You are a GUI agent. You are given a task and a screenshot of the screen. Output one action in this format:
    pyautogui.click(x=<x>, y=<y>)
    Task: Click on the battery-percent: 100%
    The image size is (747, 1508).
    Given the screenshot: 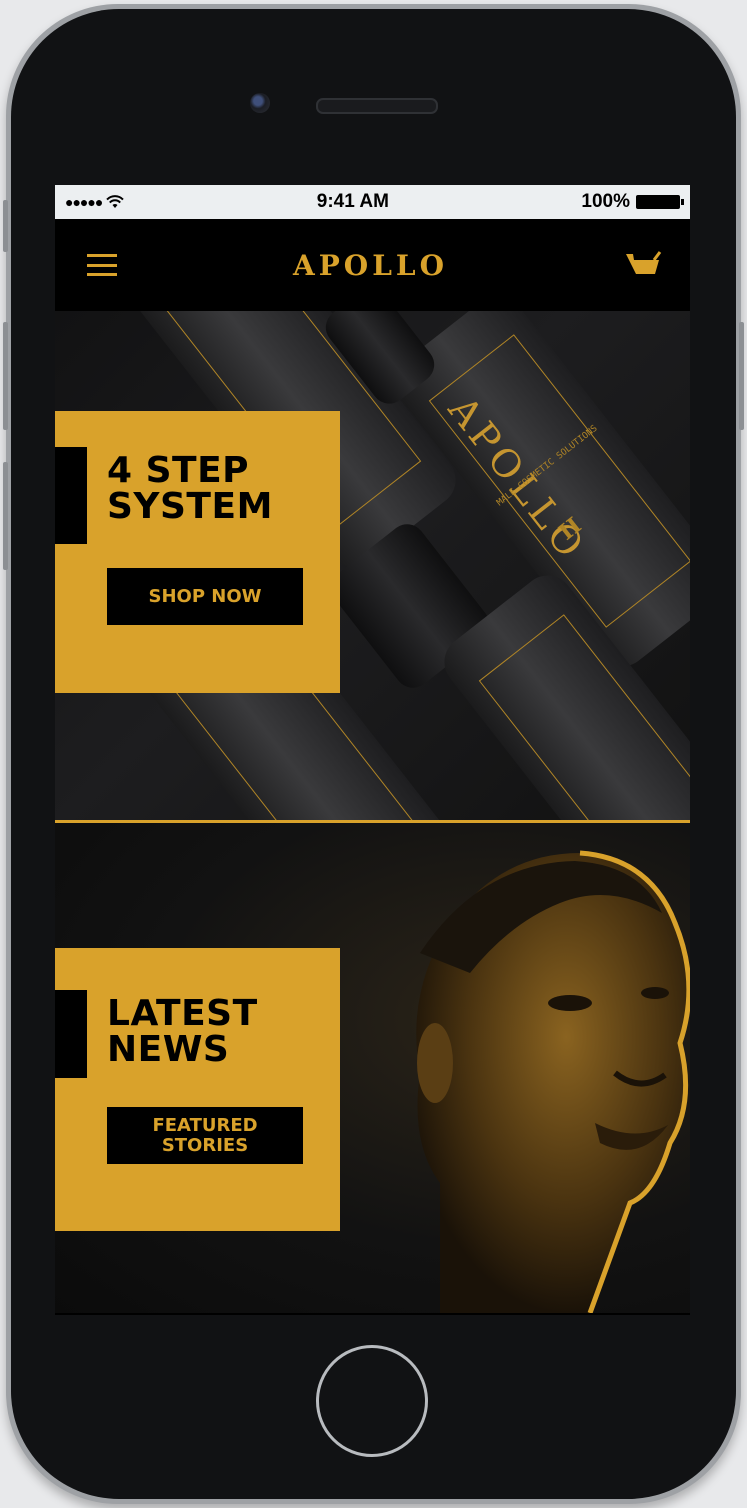 What is the action you would take?
    pyautogui.click(x=605, y=201)
    